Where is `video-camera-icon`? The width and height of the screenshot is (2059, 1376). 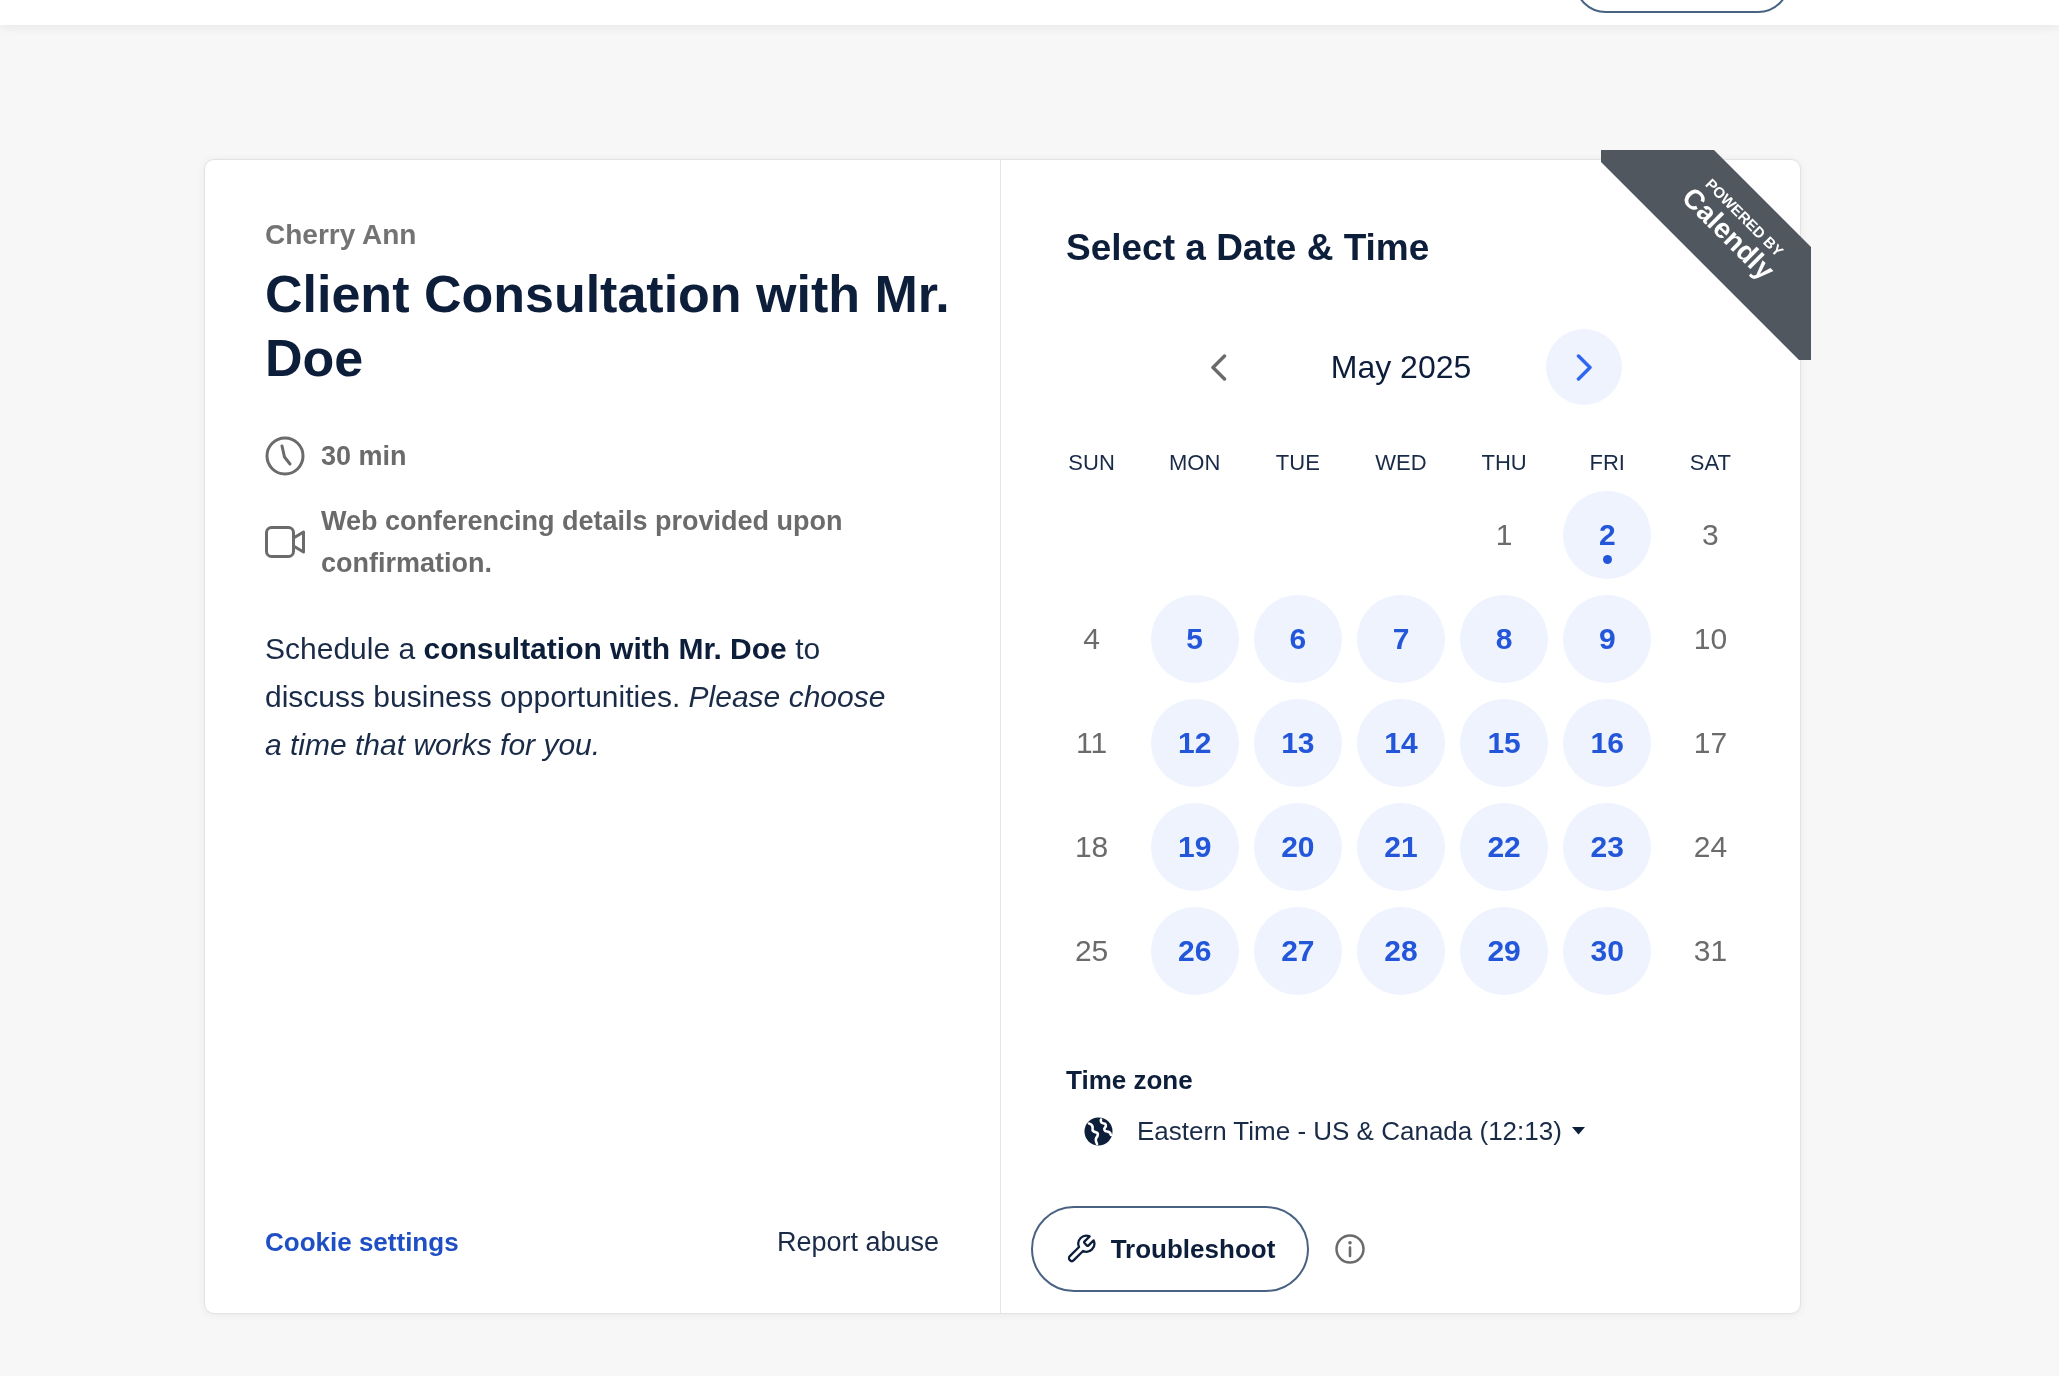 video-camera-icon is located at coordinates (285, 542).